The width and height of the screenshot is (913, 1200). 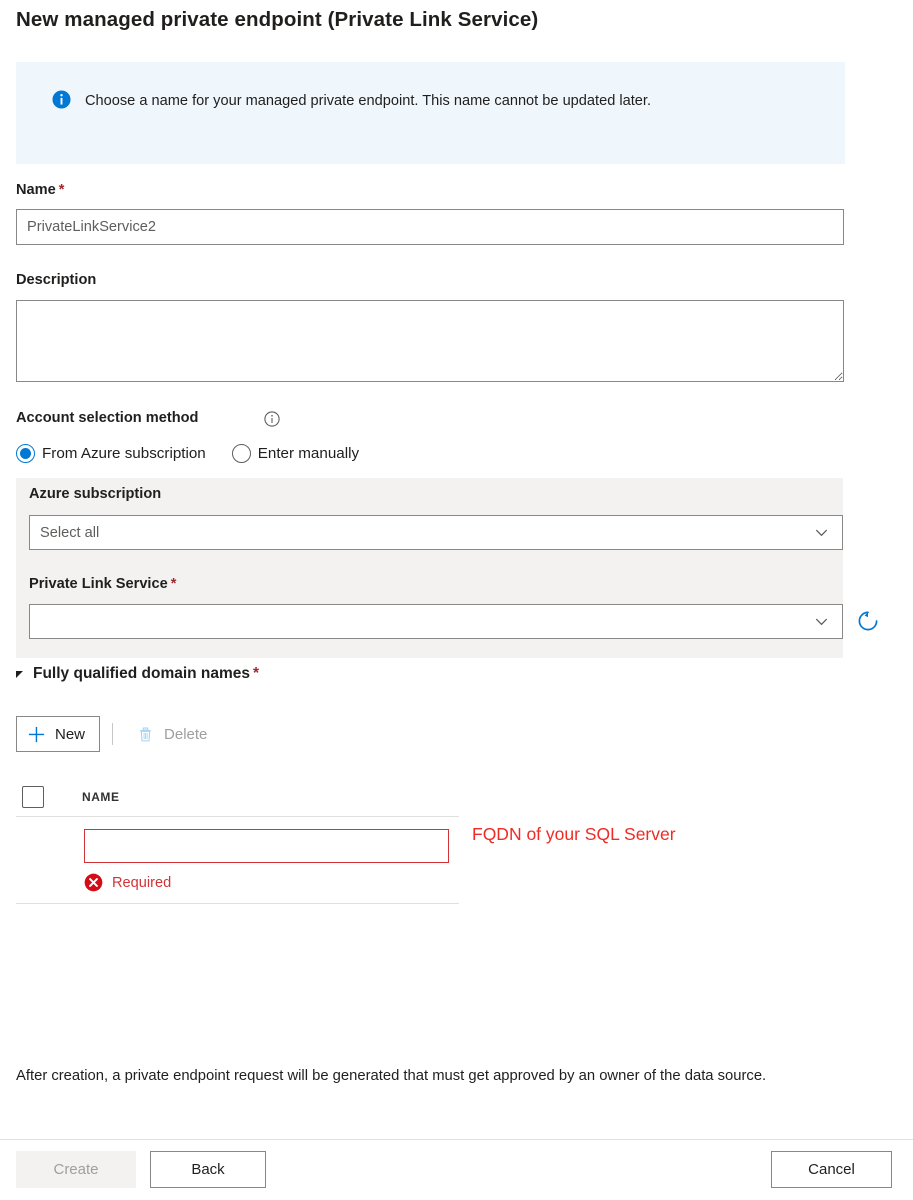 What do you see at coordinates (70, 734) in the screenshot?
I see `new-button-label: New` at bounding box center [70, 734].